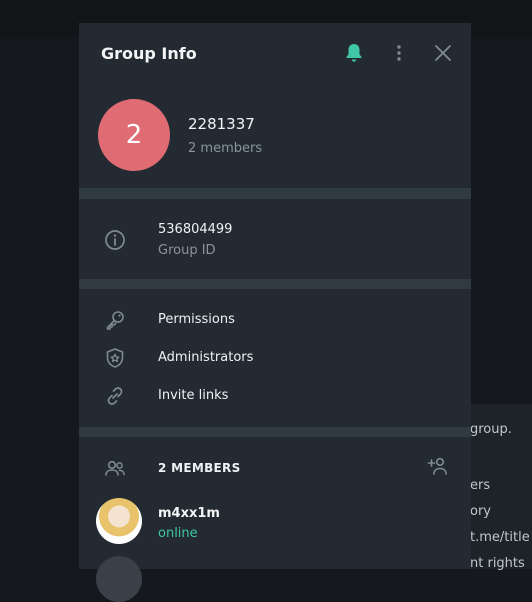 This screenshot has width=532, height=602. What do you see at coordinates (221, 124) in the screenshot?
I see `group-name: 2281337` at bounding box center [221, 124].